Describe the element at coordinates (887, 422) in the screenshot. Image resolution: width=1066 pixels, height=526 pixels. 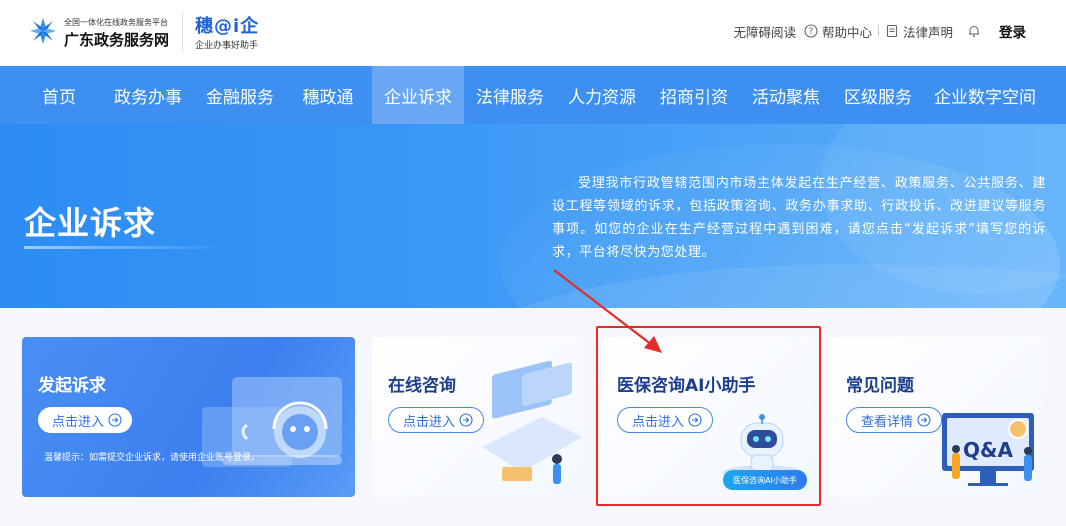
I see `button-label: 查看详情` at that location.